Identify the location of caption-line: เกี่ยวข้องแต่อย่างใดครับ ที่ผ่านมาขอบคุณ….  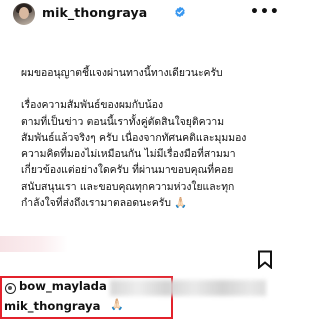
(127, 170).